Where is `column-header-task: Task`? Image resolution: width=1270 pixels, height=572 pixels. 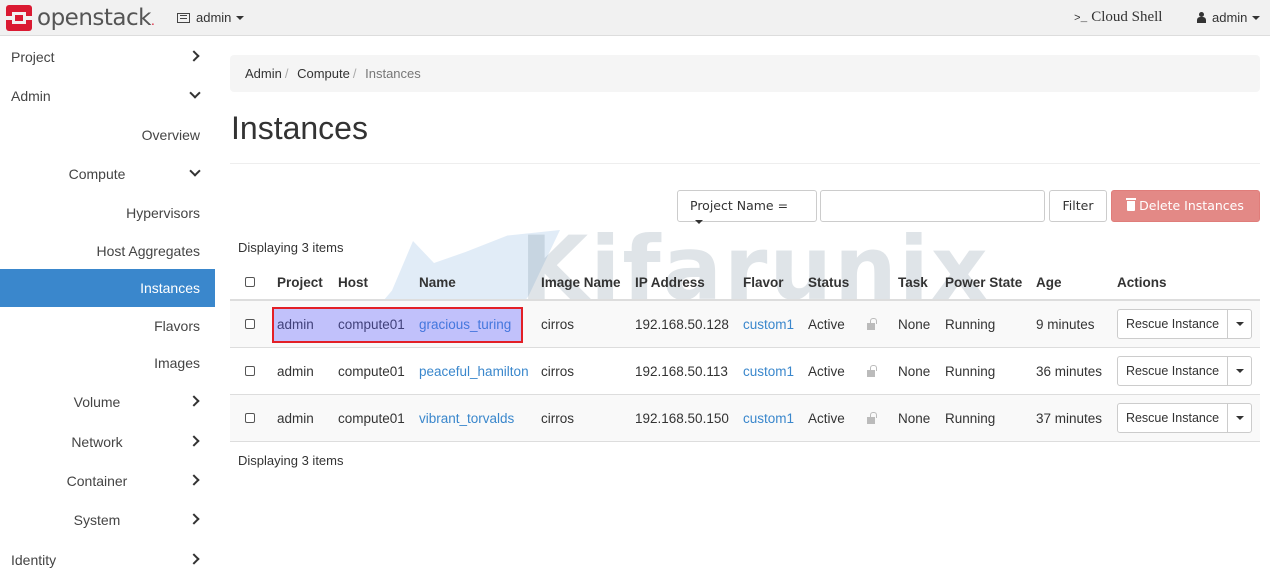 column-header-task: Task is located at coordinates (913, 282).